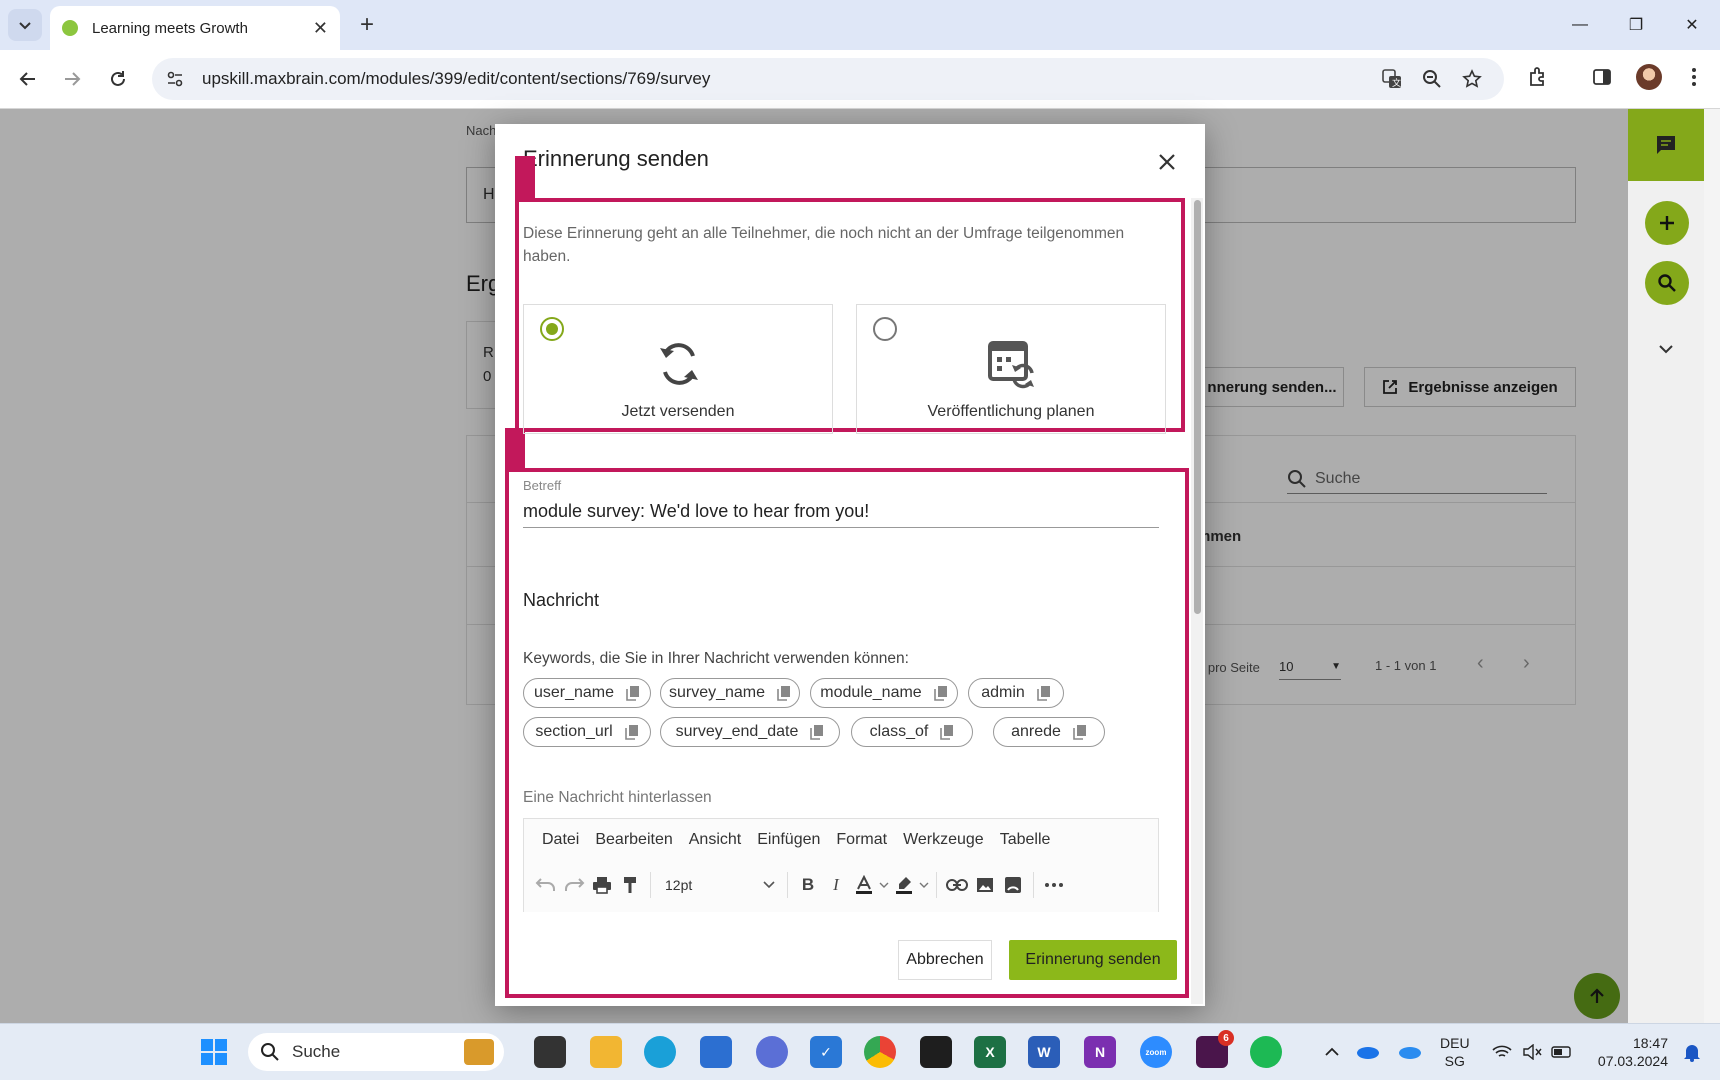 This screenshot has height=1080, width=1720. What do you see at coordinates (602, 885) in the screenshot?
I see `print-icon` at bounding box center [602, 885].